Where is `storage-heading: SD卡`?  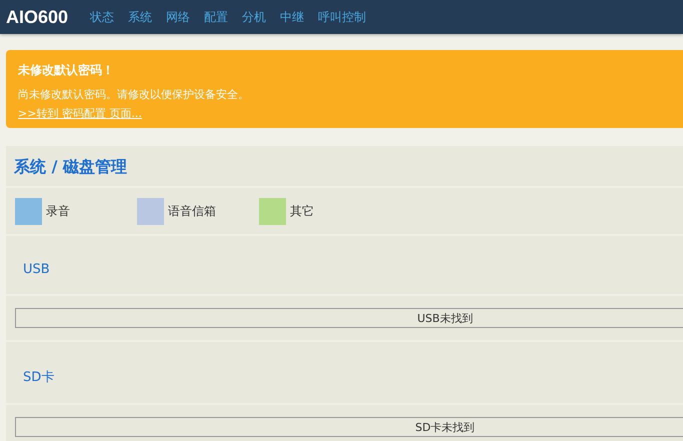 storage-heading: SD卡 is located at coordinates (39, 378).